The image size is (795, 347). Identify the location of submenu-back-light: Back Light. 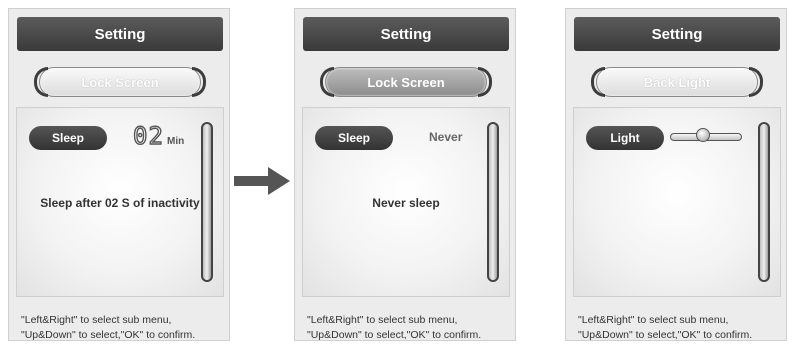
(677, 82).